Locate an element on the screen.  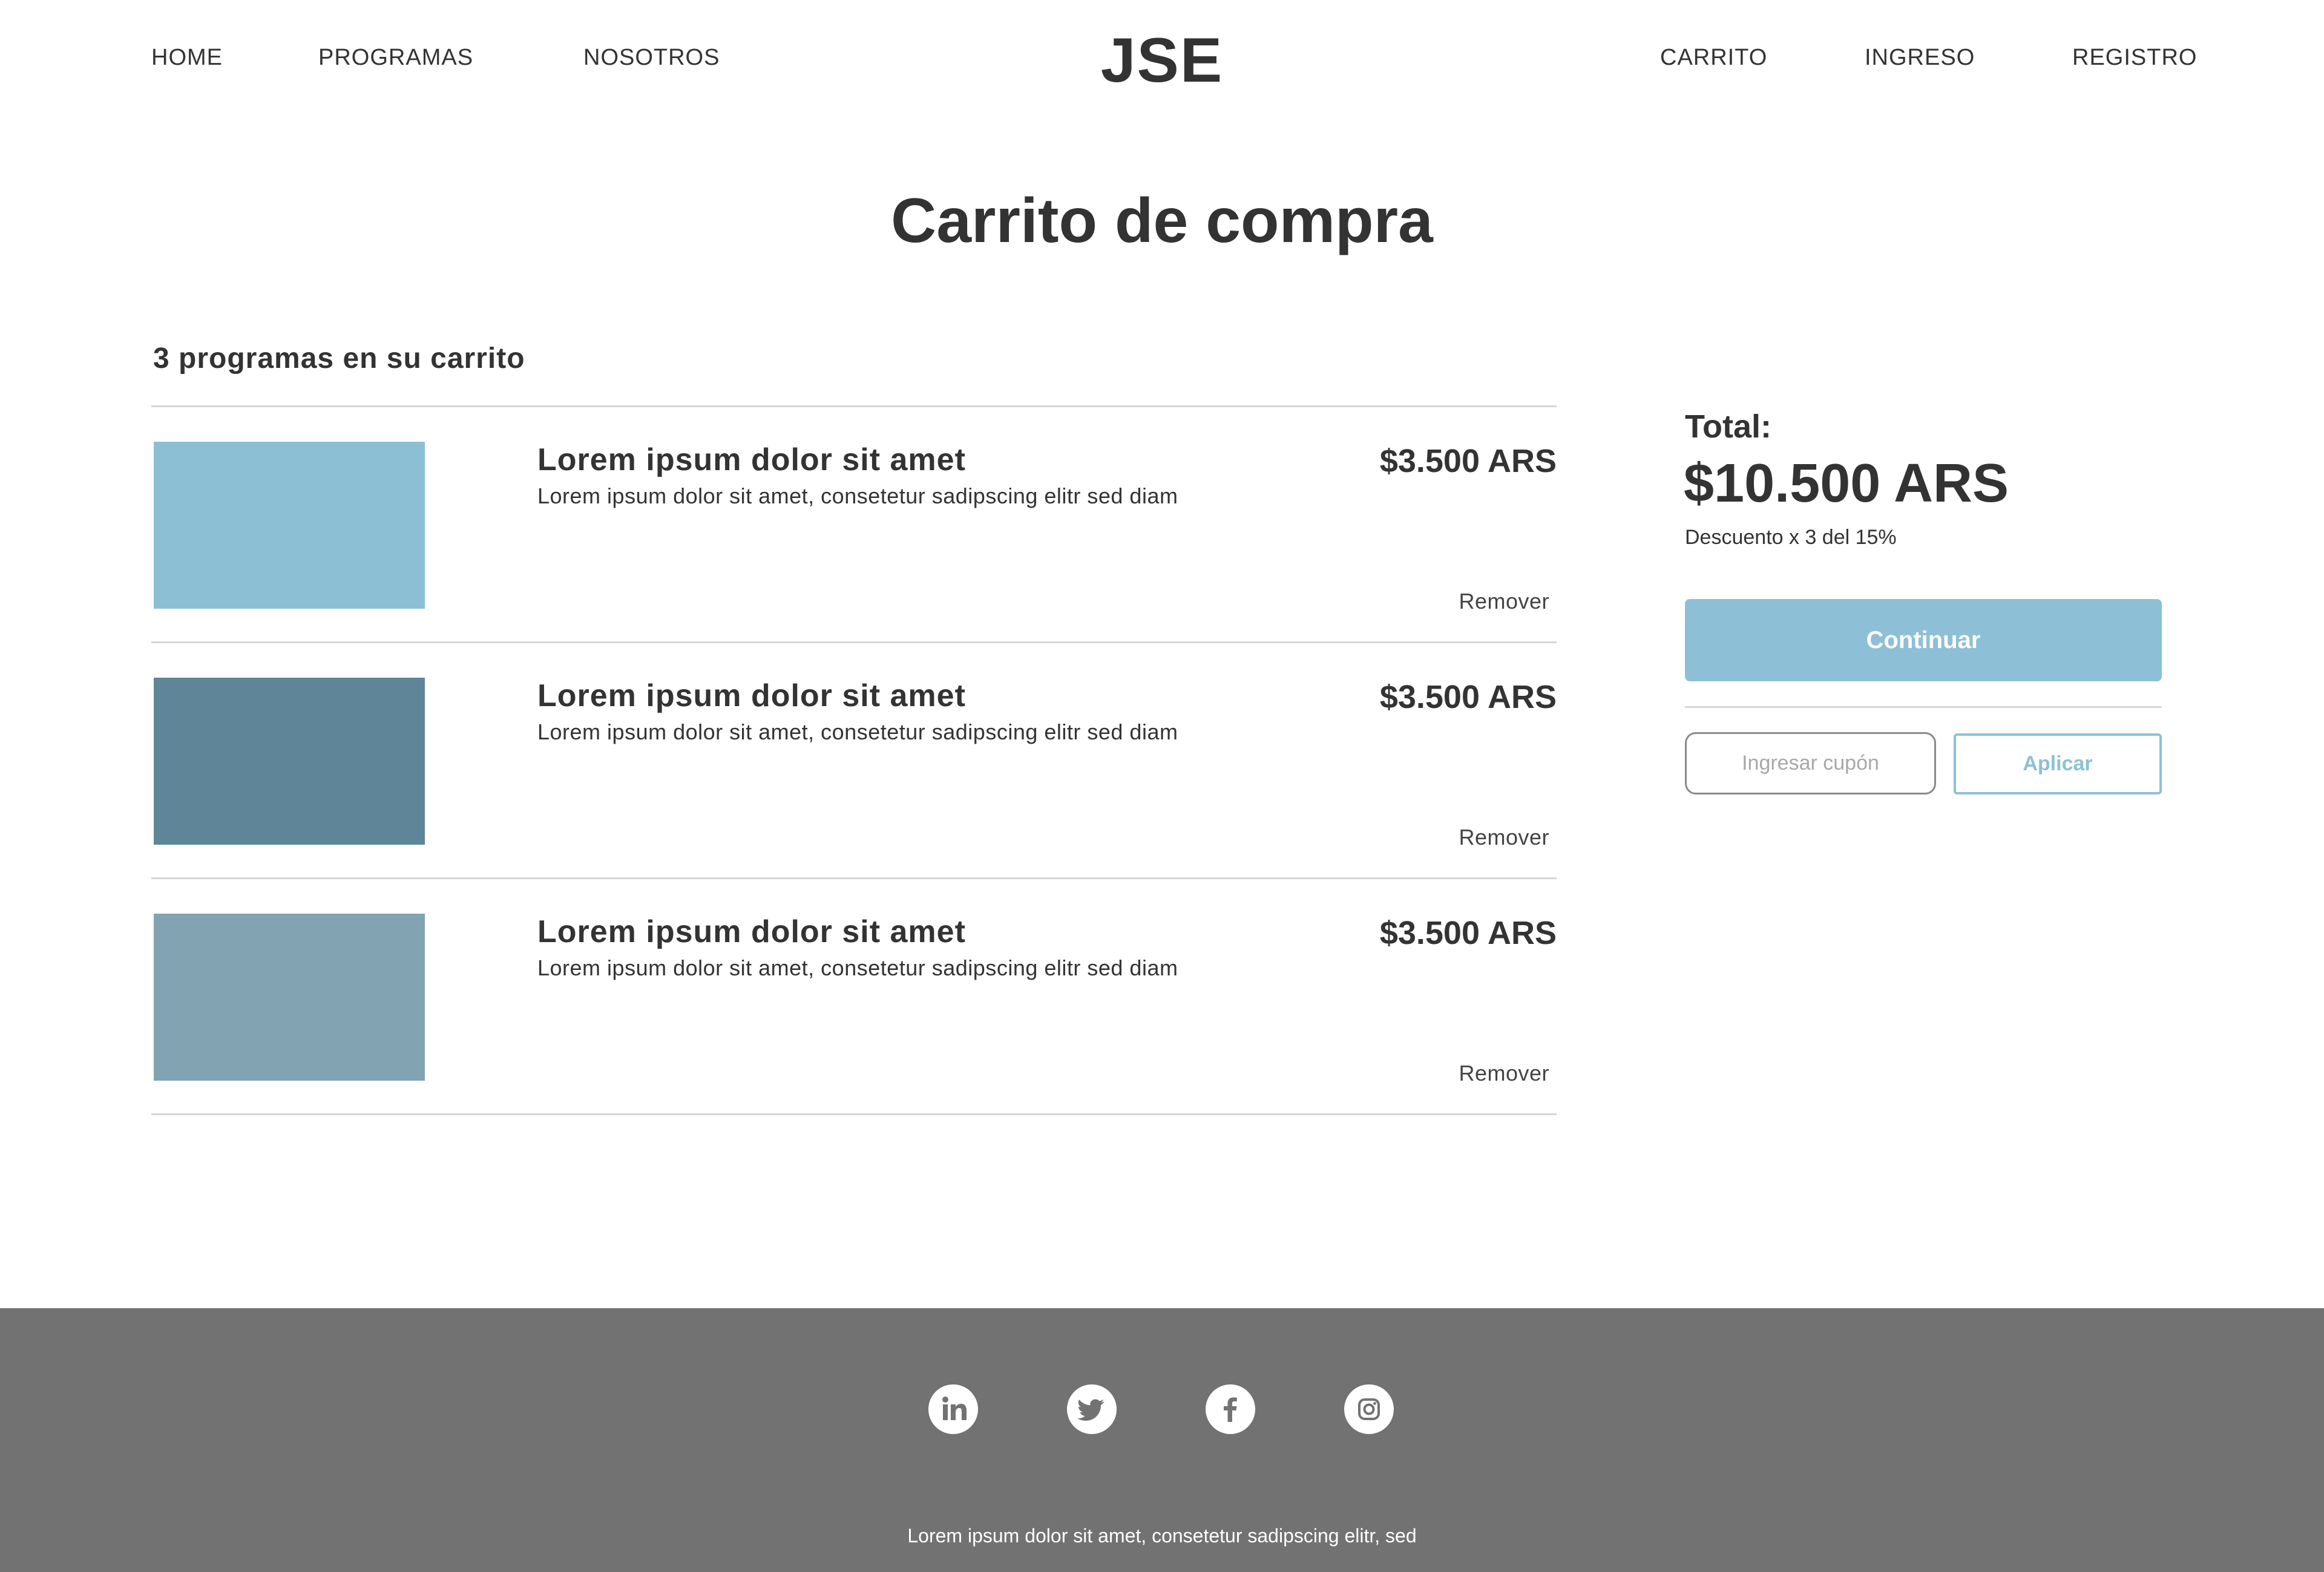
total-amount: $10.500 ARS is located at coordinates (1846, 483).